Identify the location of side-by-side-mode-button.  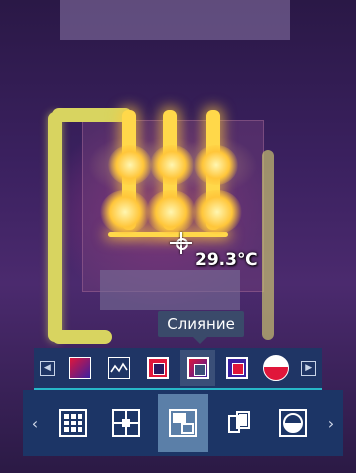
(240, 423).